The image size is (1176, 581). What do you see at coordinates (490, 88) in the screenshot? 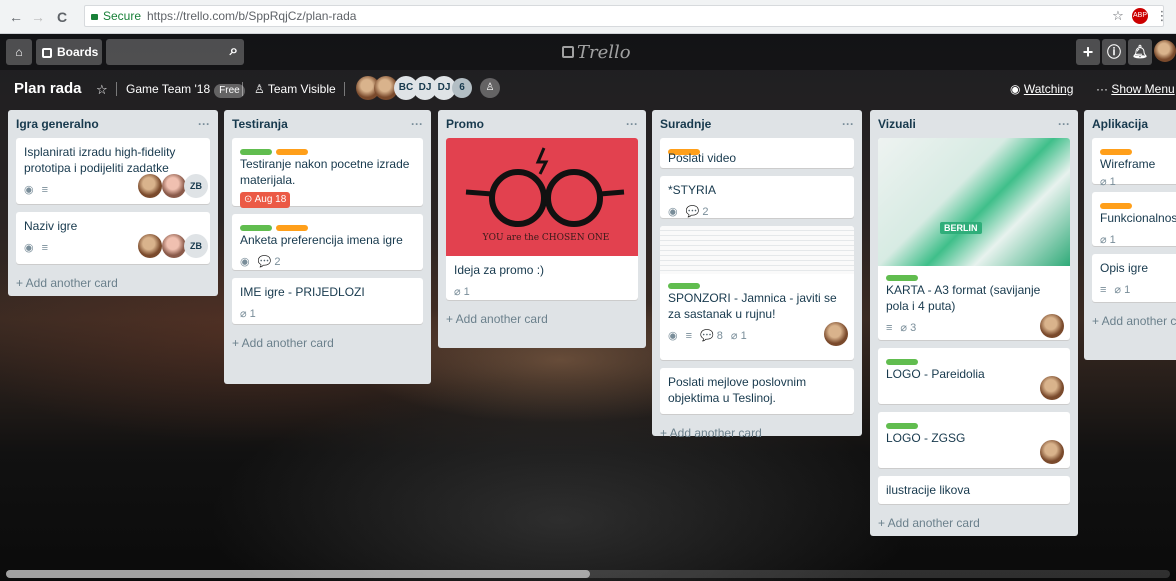
I see `invite-member-icon: ♙` at bounding box center [490, 88].